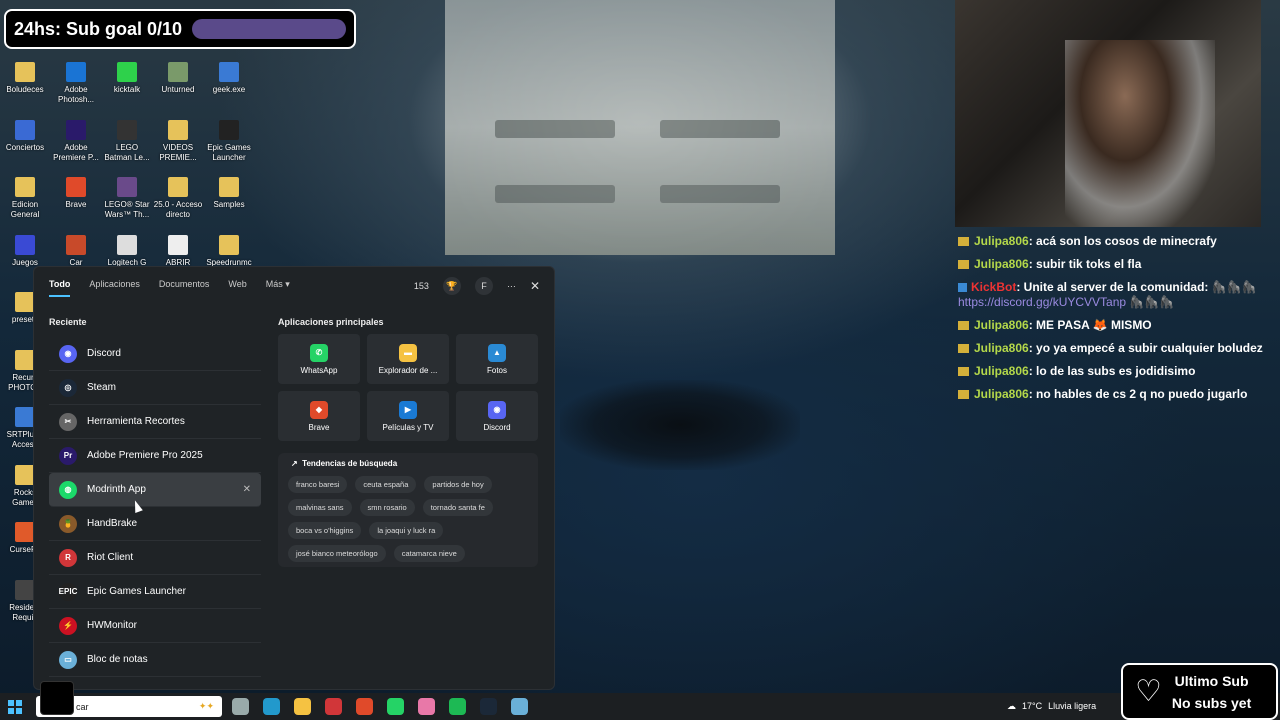 This screenshot has height=720, width=1280. Describe the element at coordinates (386, 484) in the screenshot. I see `trend-pill: ceuta españa` at that location.